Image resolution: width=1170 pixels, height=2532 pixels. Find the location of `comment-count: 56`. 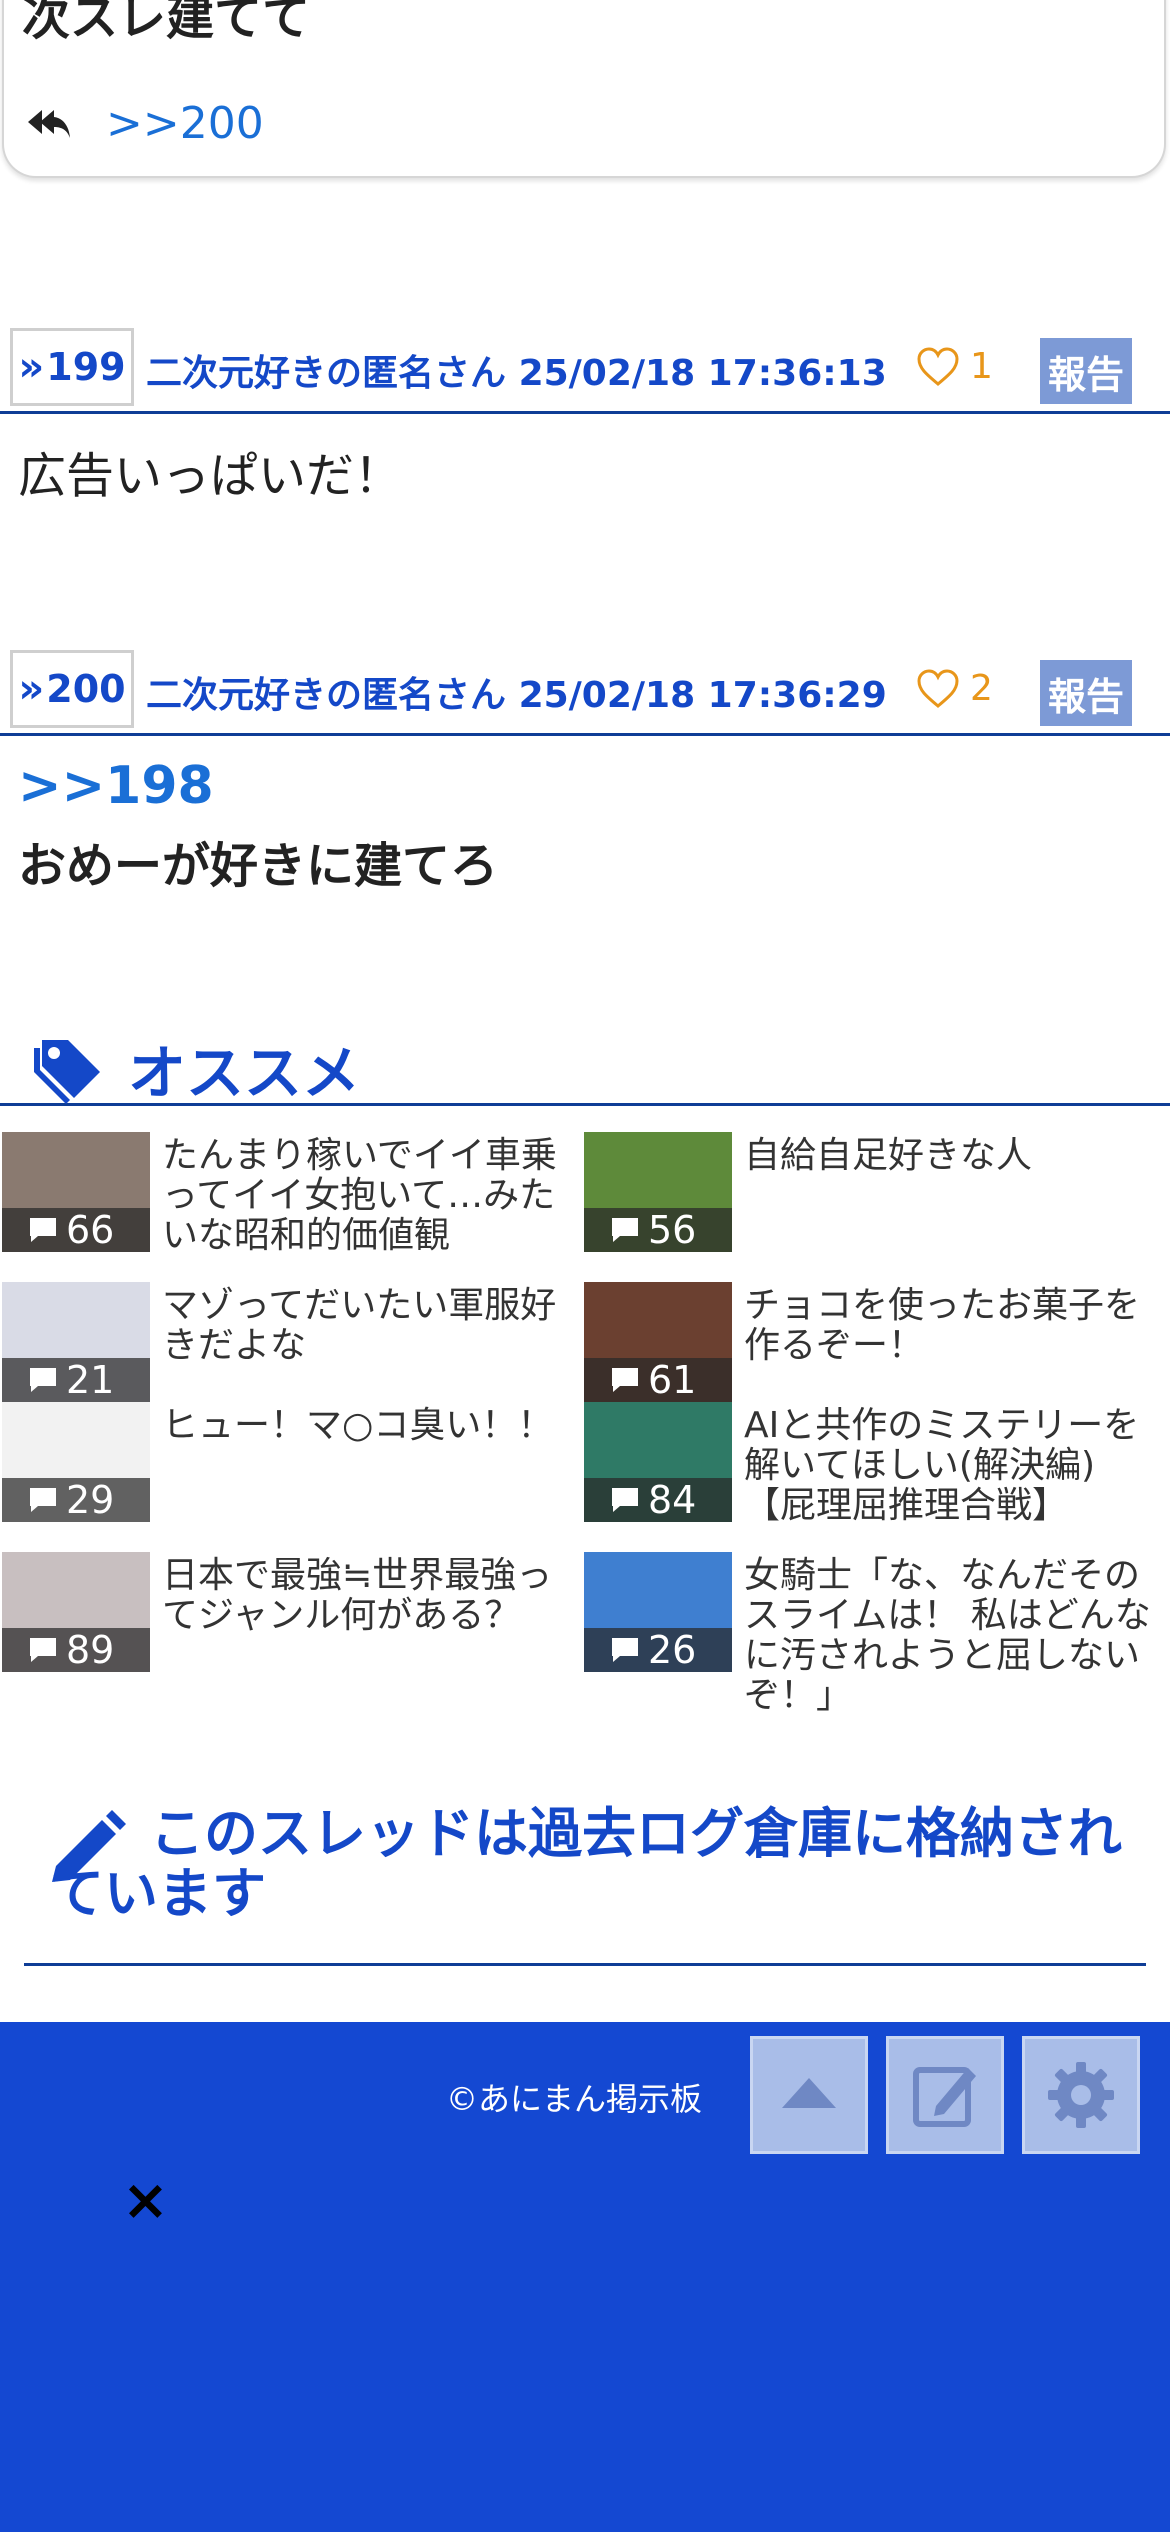

comment-count: 56 is located at coordinates (672, 1230).